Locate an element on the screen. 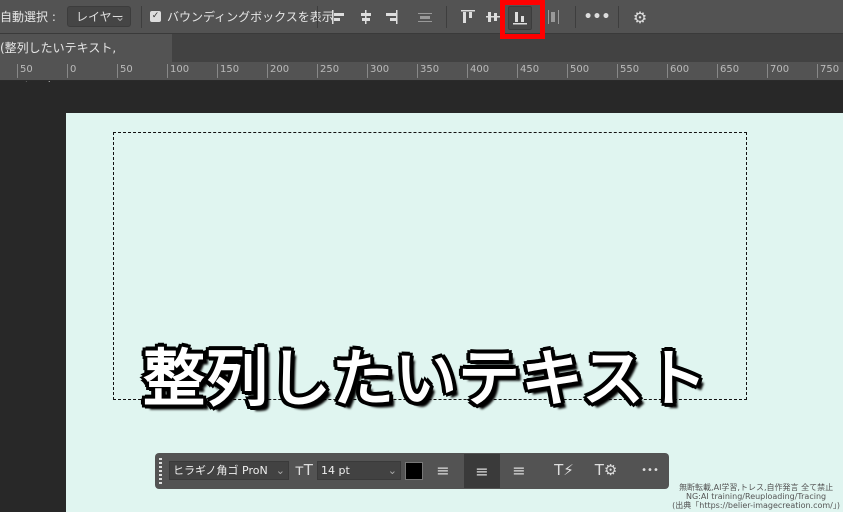  highlight-box is located at coordinates (522, 19).